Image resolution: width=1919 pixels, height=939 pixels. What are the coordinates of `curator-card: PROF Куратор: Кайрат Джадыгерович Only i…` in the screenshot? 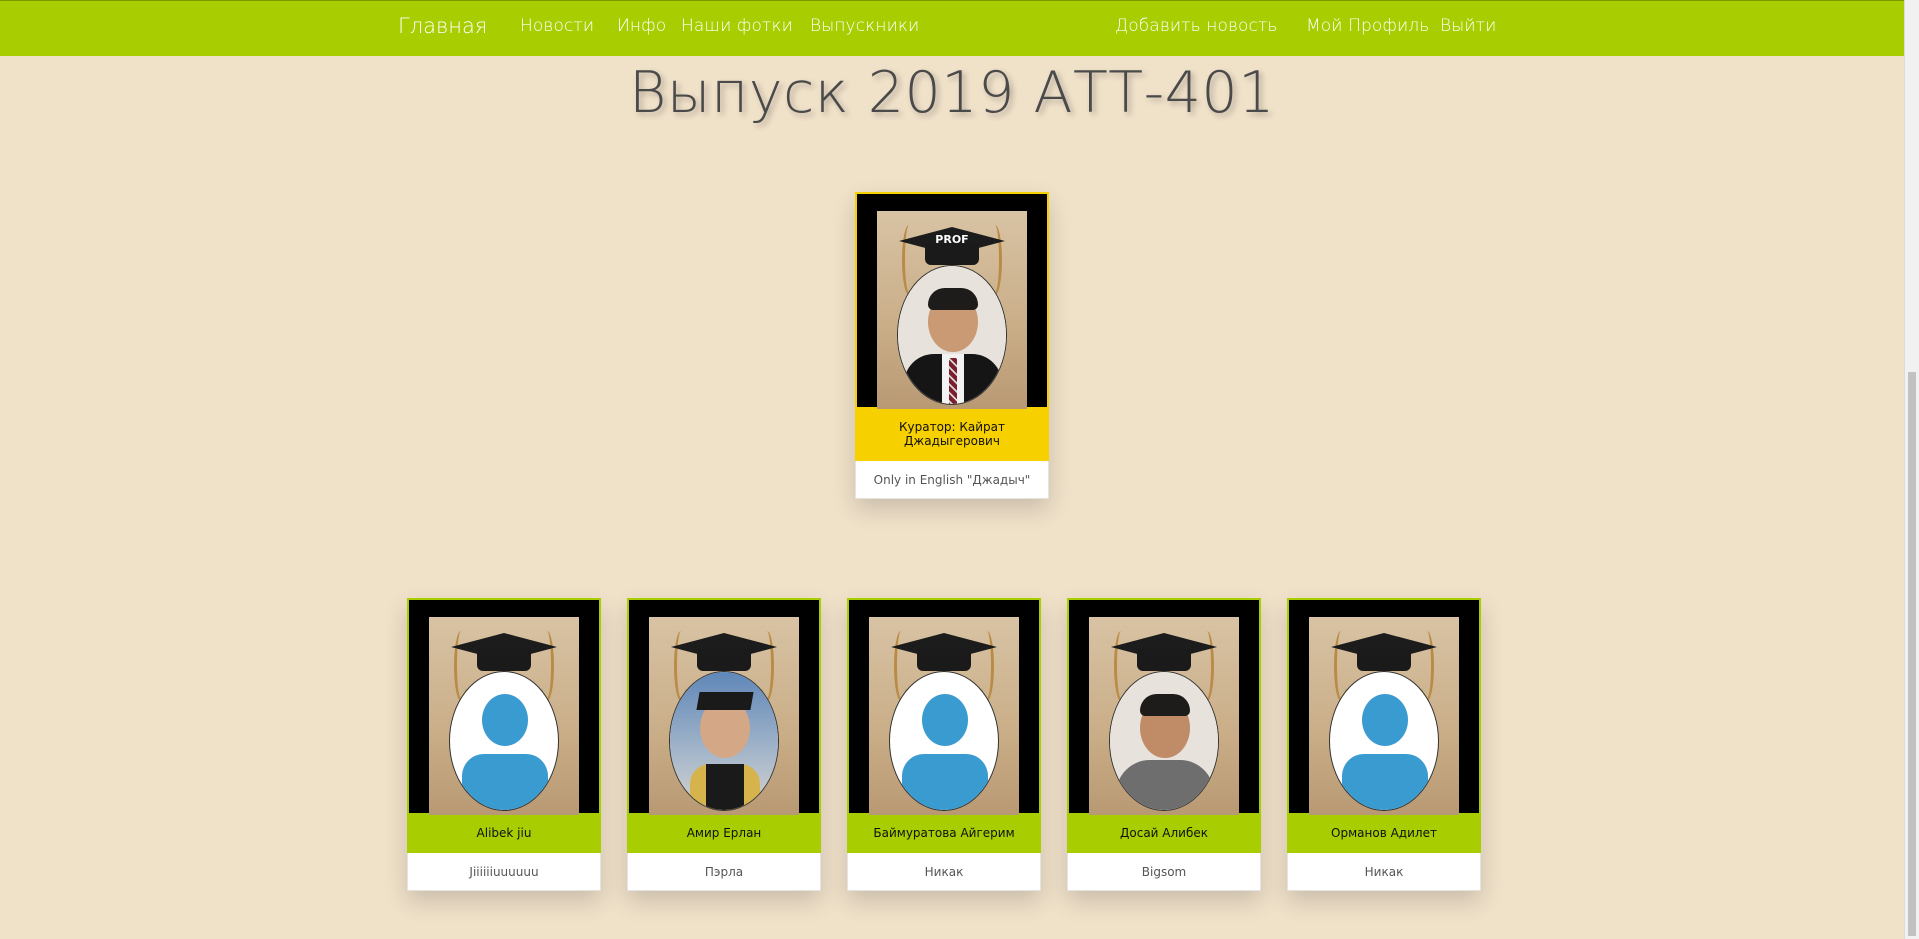 It's located at (952, 345).